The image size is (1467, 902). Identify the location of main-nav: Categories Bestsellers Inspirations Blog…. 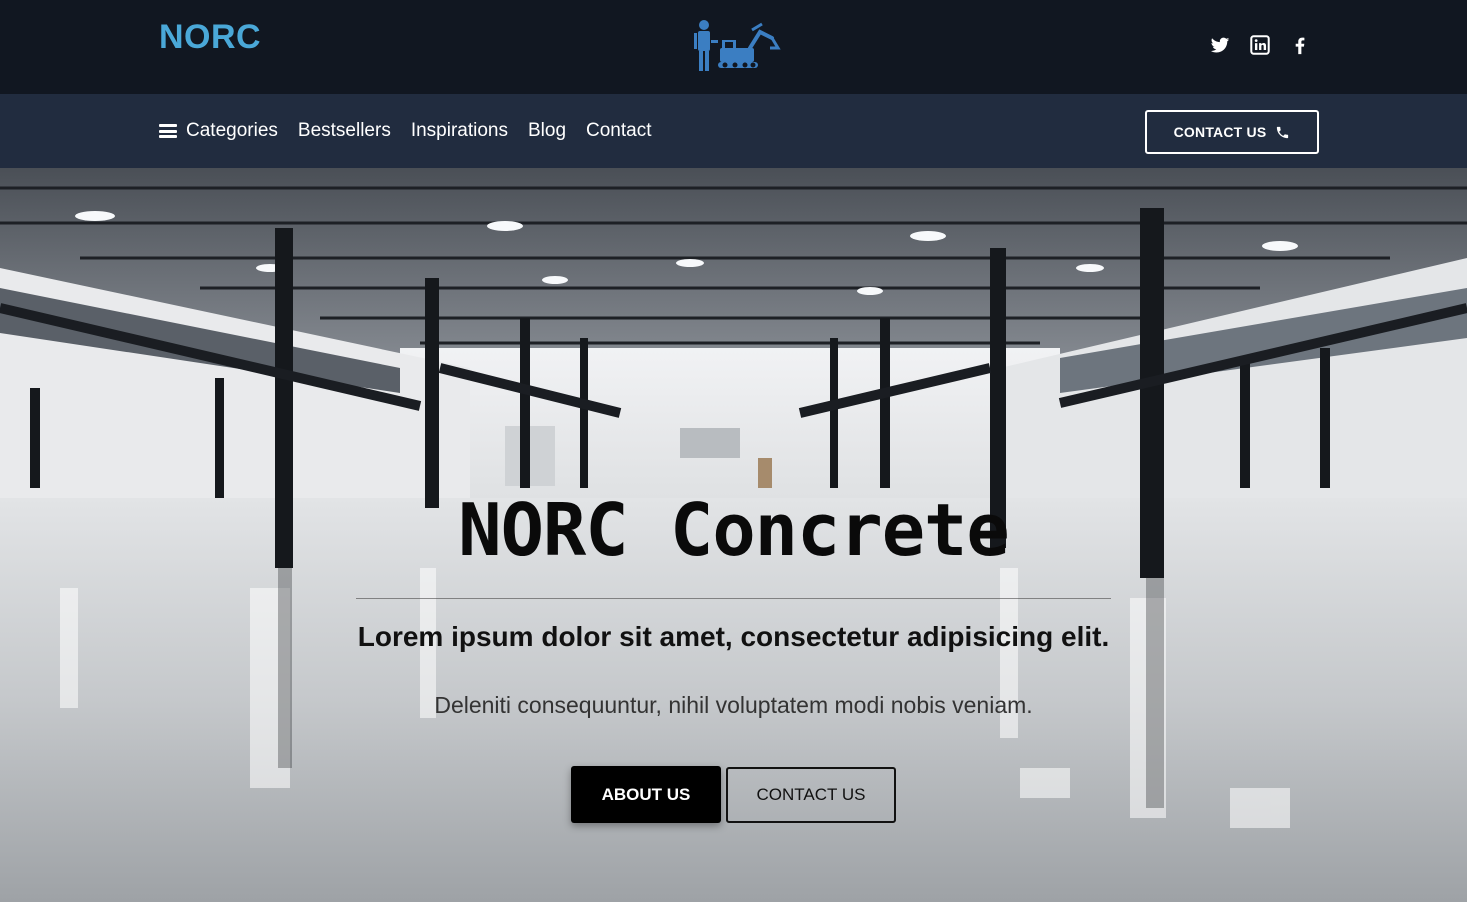
(415, 131).